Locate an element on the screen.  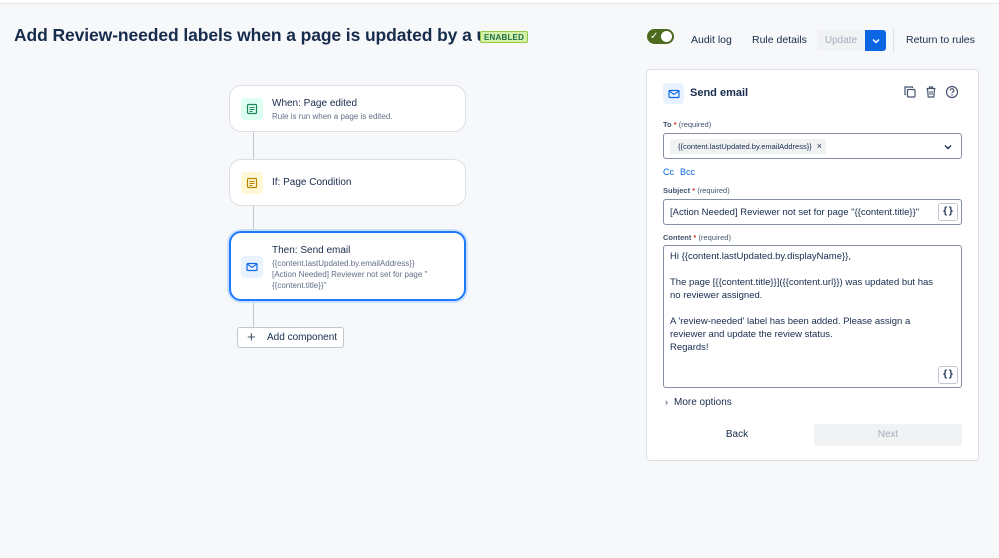
condition-title: If: Page Condition is located at coordinates (312, 182).